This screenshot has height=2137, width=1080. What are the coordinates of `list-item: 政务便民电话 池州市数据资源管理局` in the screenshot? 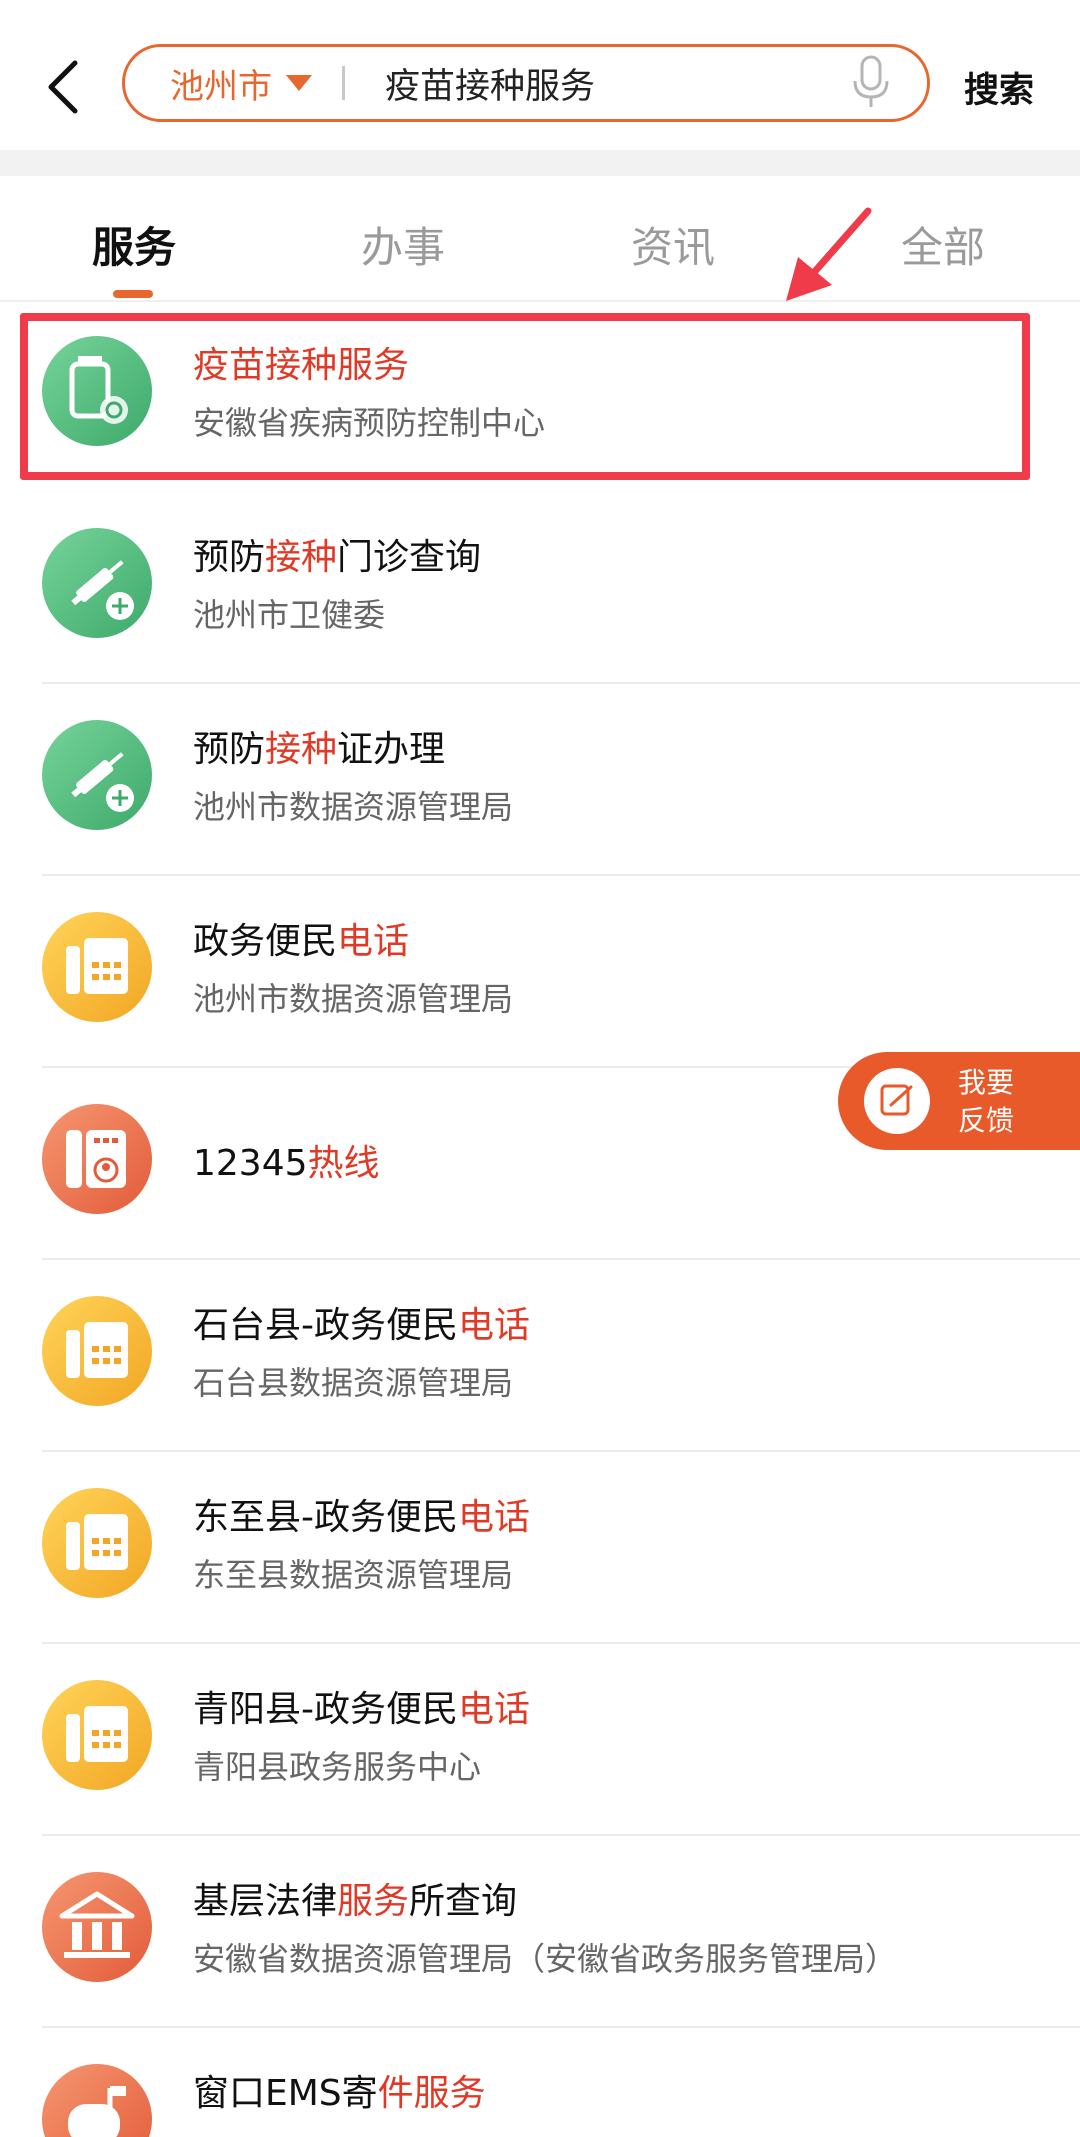 It's located at (540, 972).